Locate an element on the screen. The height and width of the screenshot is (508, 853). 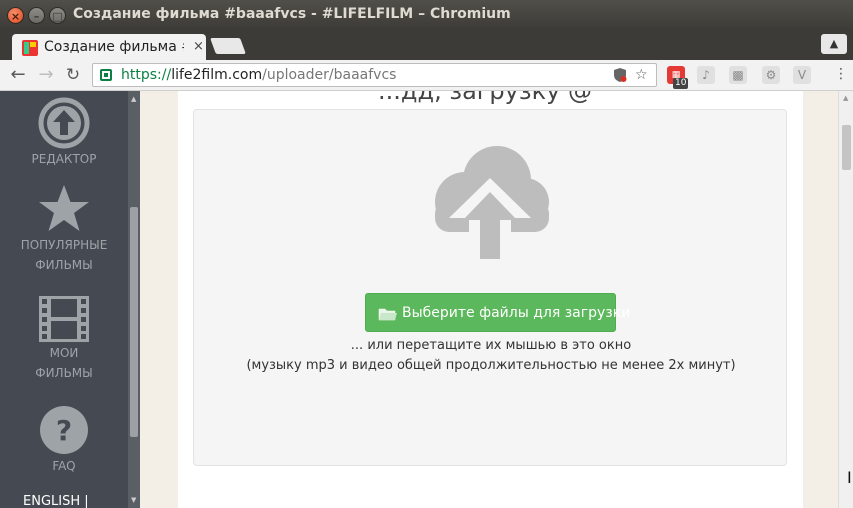
sidebar-item-popular-films: ПОПУЛЯРНЫЕ ФИЛЬМЫ is located at coordinates (64, 229).